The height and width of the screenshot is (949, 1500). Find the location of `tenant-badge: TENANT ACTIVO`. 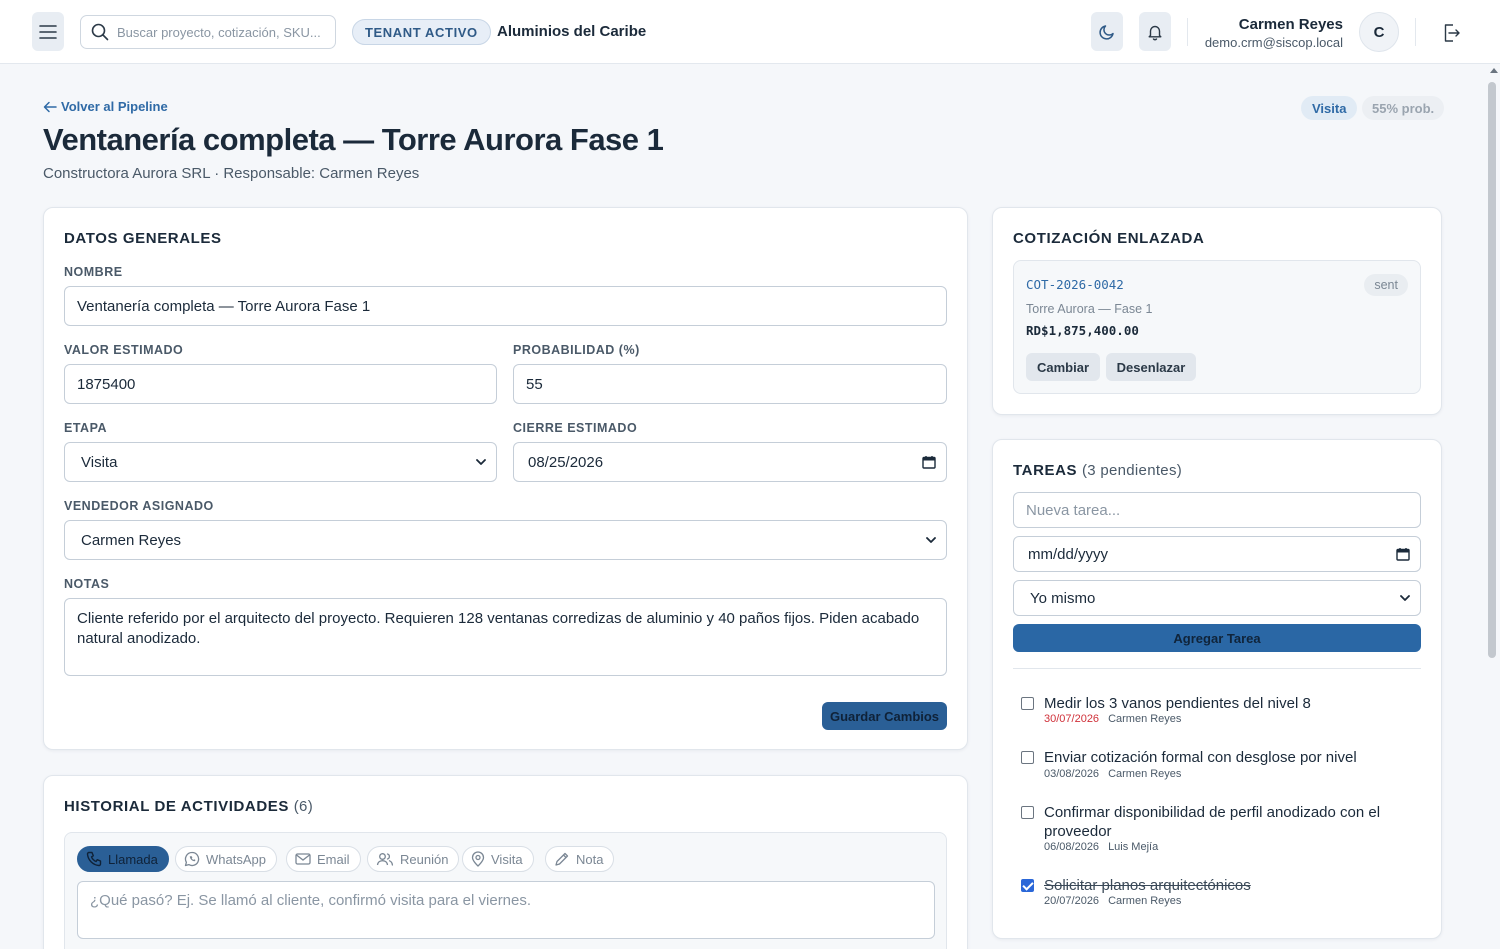

tenant-badge: TENANT ACTIVO is located at coordinates (421, 32).